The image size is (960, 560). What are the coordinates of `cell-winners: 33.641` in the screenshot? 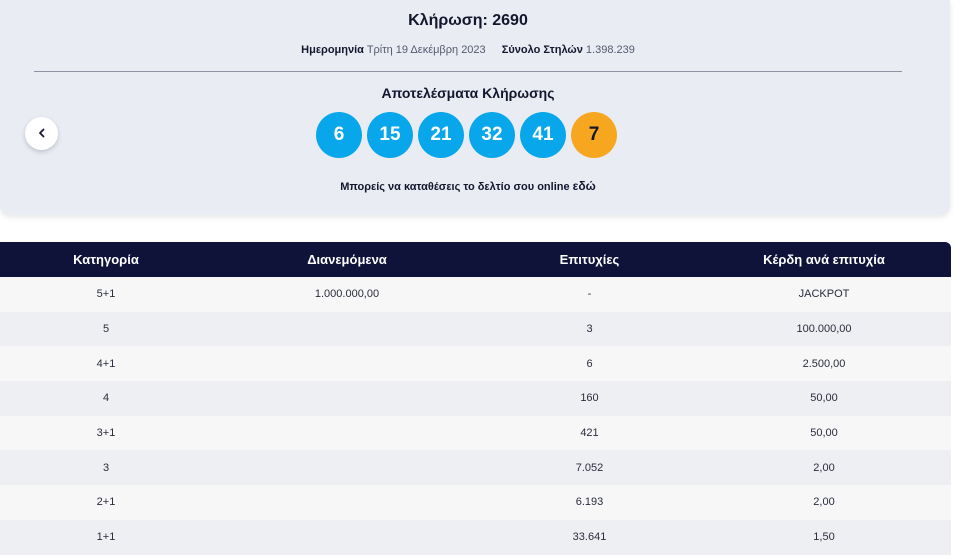 It's located at (589, 537).